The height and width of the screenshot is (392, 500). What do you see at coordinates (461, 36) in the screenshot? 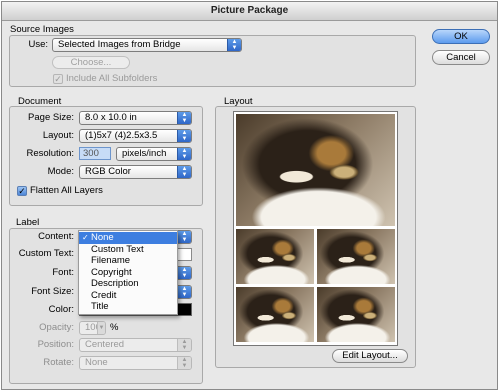
I see `ok-button: OK` at bounding box center [461, 36].